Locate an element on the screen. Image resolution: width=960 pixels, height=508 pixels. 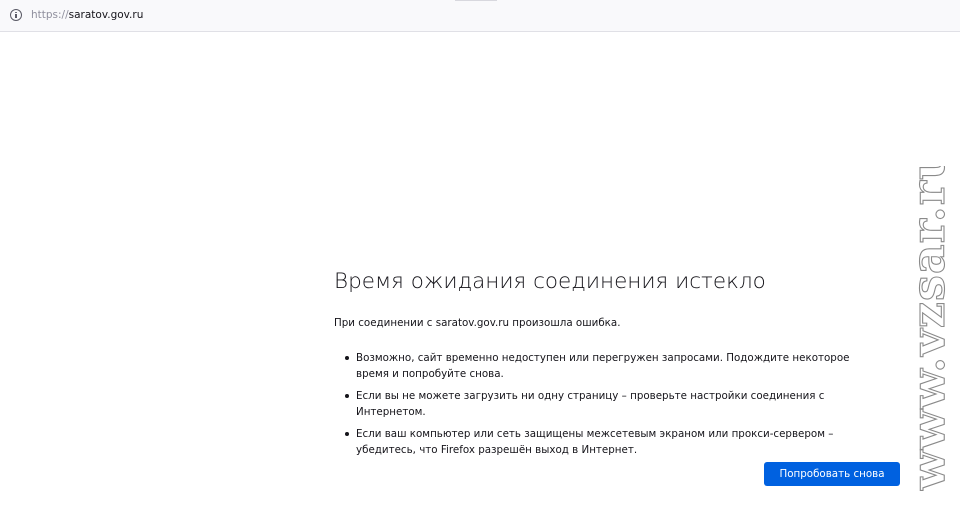
watermark-logo: www.vzsar.ru is located at coordinates (931, 329).